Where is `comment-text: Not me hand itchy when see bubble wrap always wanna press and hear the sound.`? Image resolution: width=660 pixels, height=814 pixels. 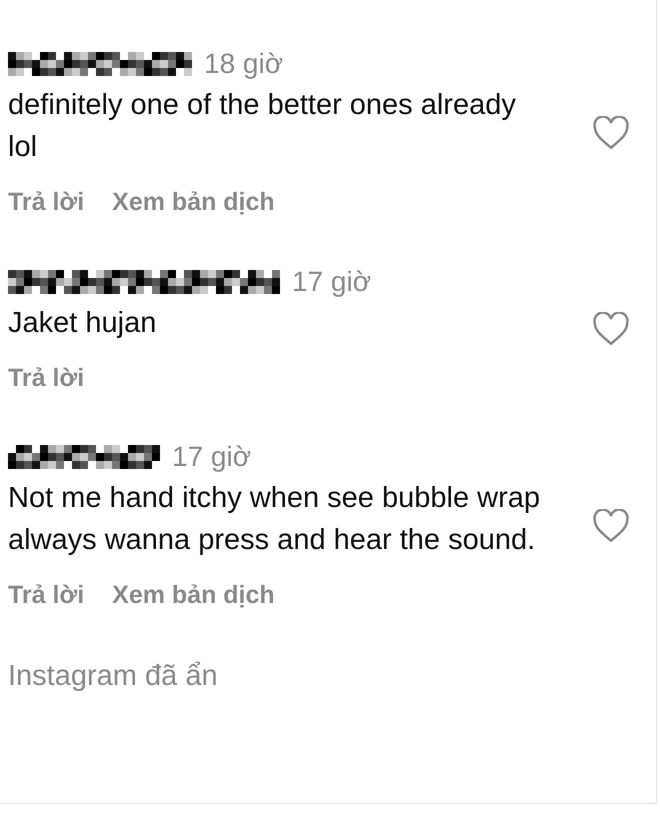
comment-text: Not me hand itchy when see bubble wrap always wanna press and hear the sound. is located at coordinates (274, 519).